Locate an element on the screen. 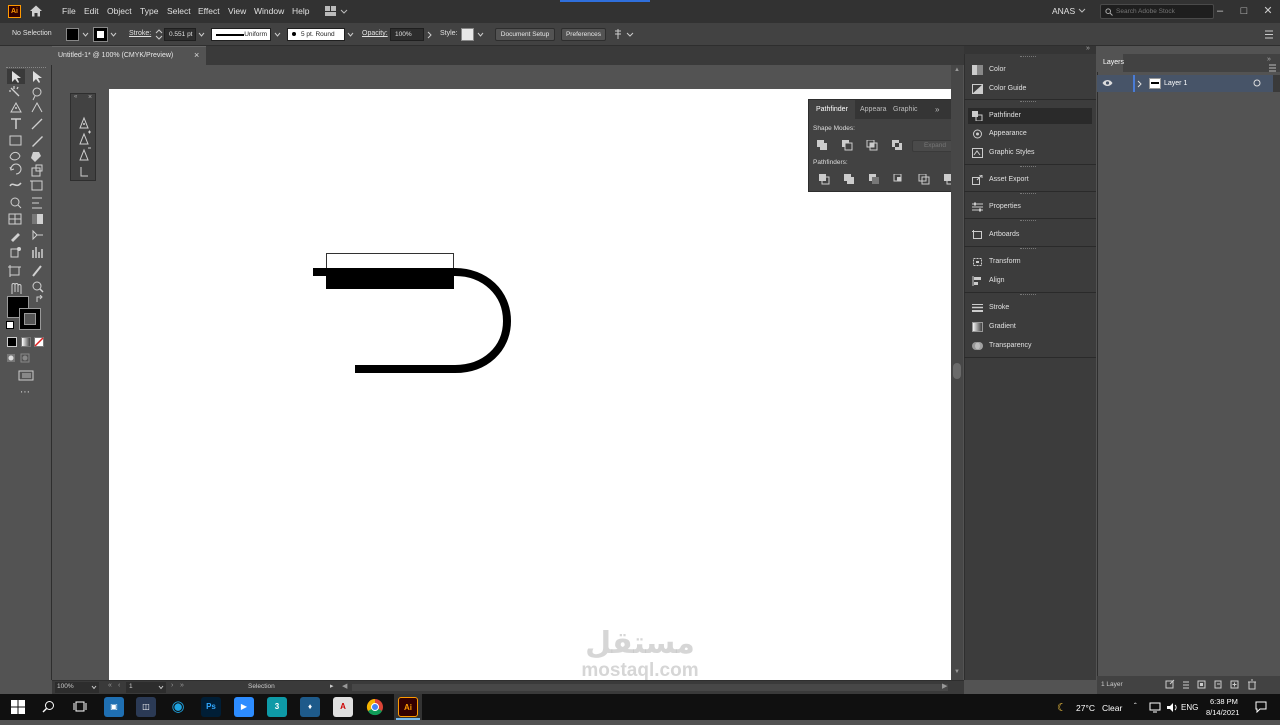  taskbar-app-photoshop-icon: Ps is located at coordinates (211, 707).